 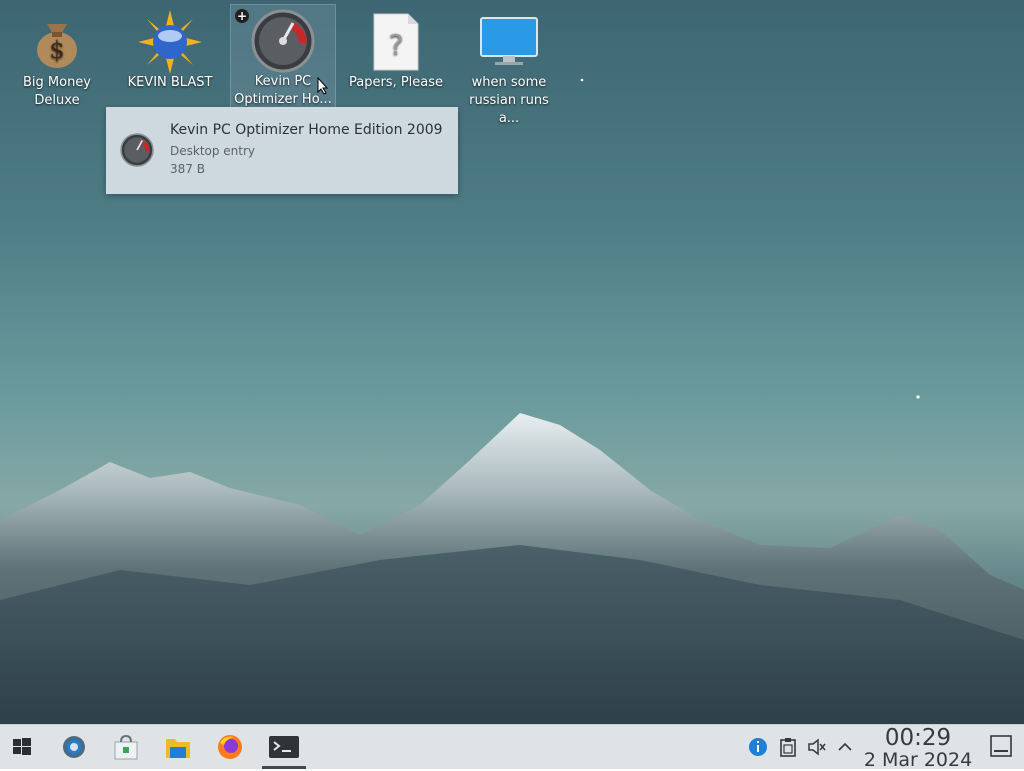 I want to click on firefox-button, so click(x=230, y=747).